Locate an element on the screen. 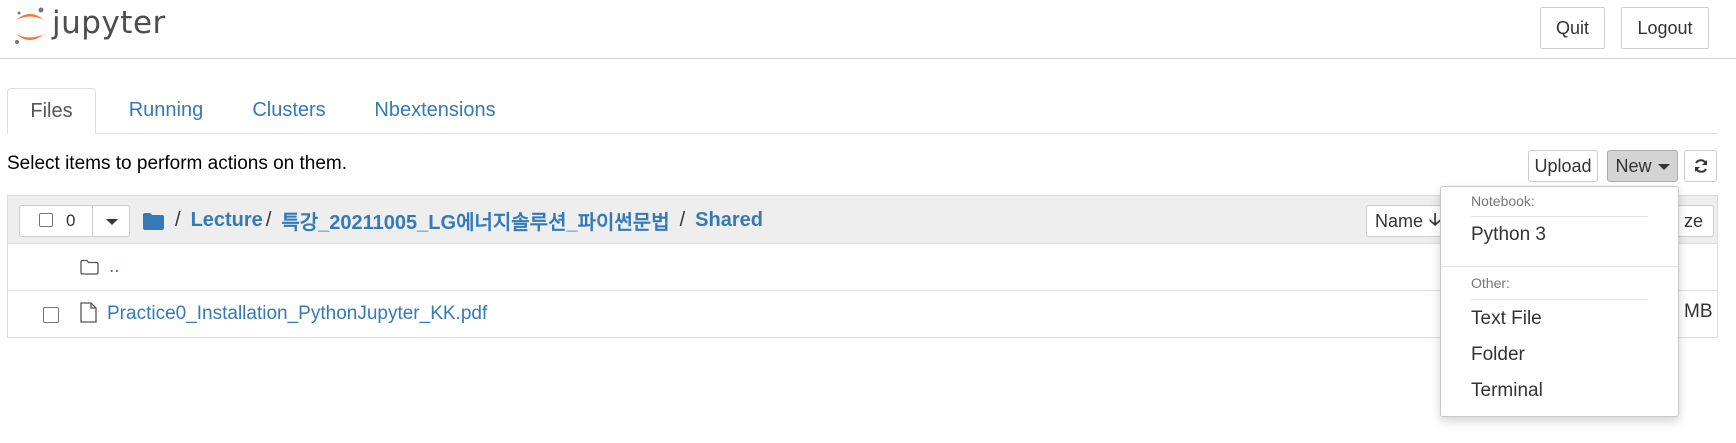  select-all-checkbox is located at coordinates (46, 220).